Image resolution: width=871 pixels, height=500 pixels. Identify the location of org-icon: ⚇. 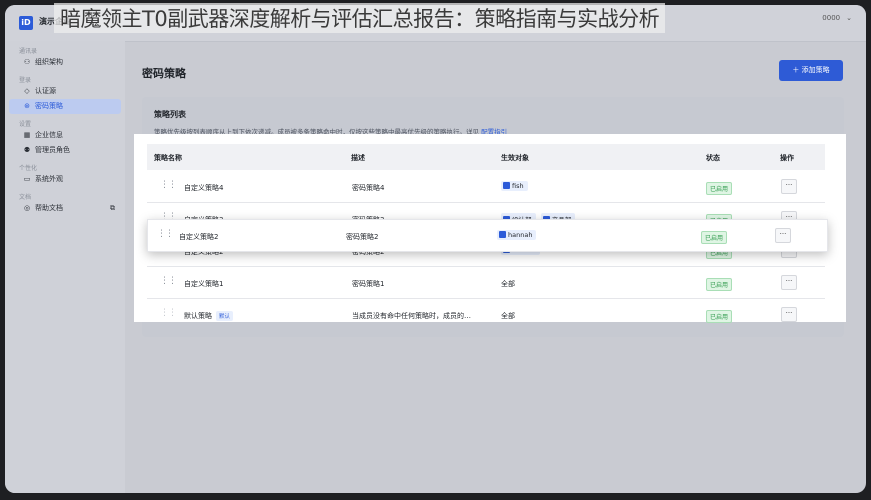
(27, 62).